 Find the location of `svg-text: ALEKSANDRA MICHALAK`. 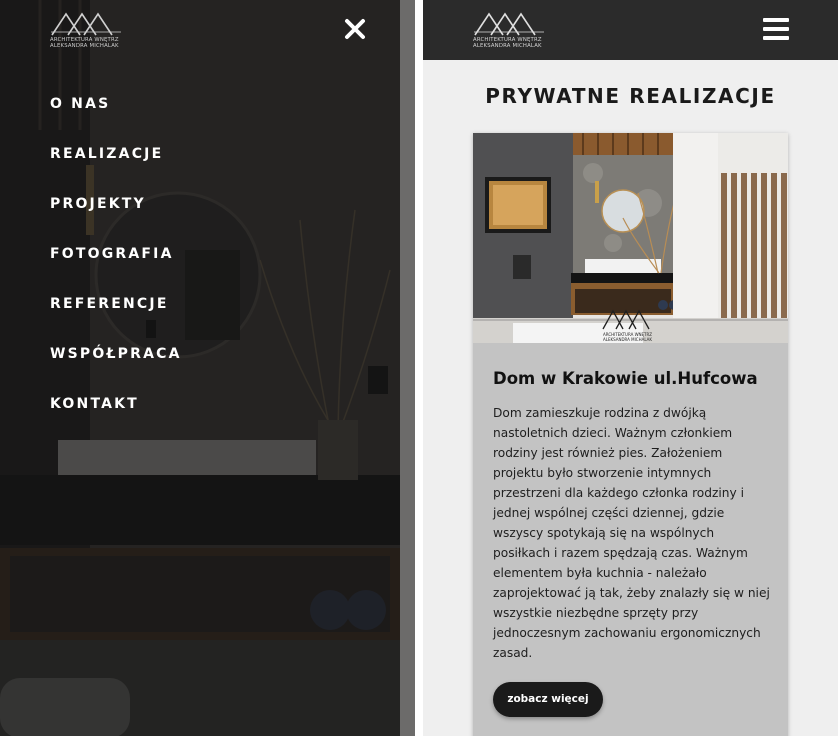

svg-text: ALEKSANDRA MICHALAK is located at coordinates (627, 339).